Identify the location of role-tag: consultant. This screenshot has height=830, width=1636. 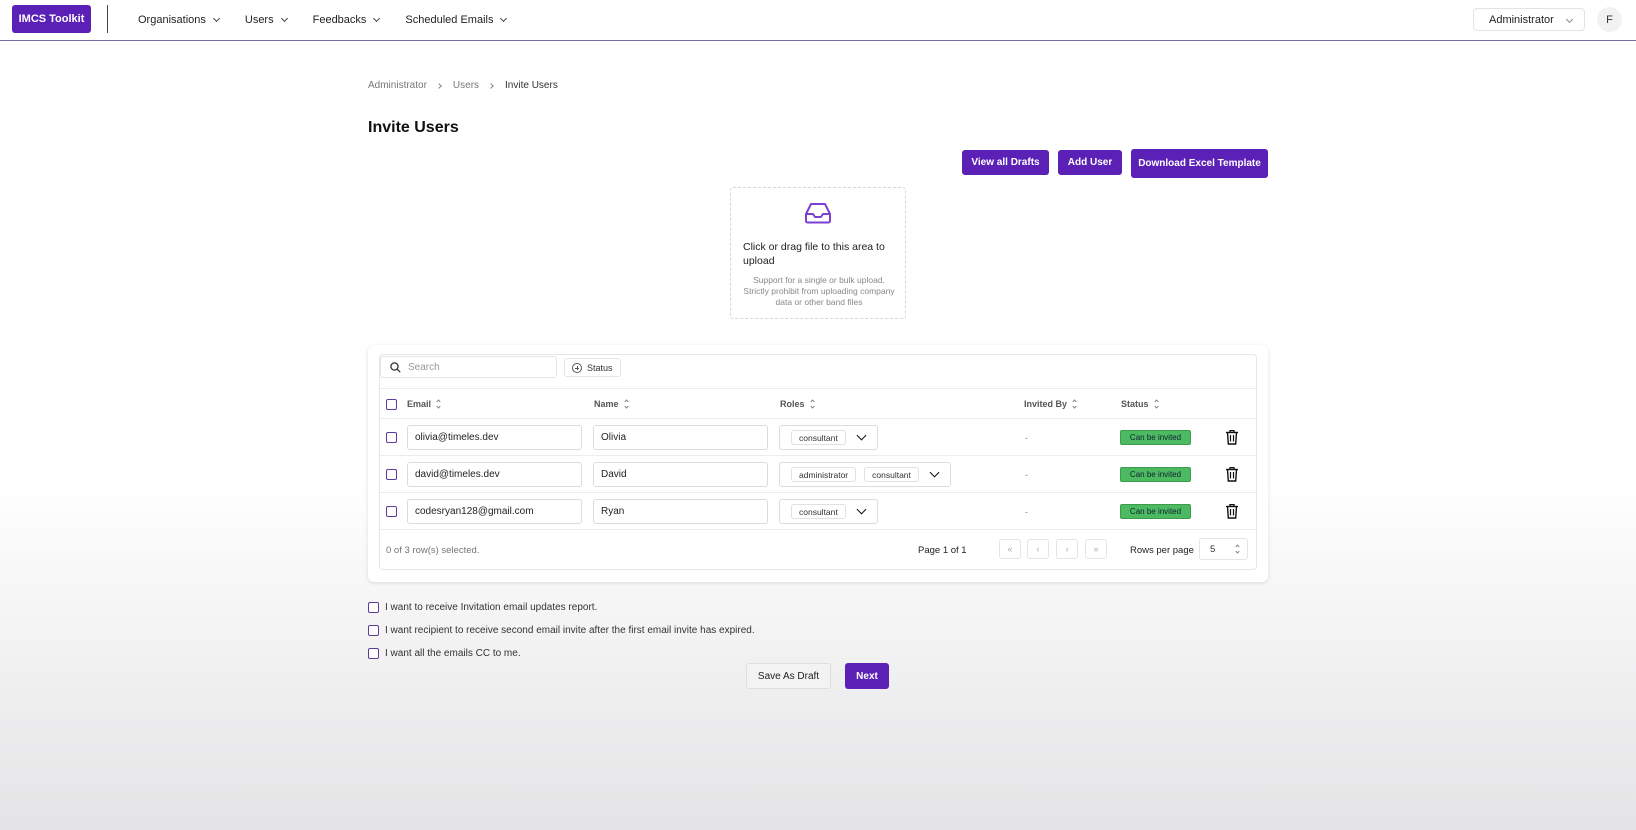
(818, 511).